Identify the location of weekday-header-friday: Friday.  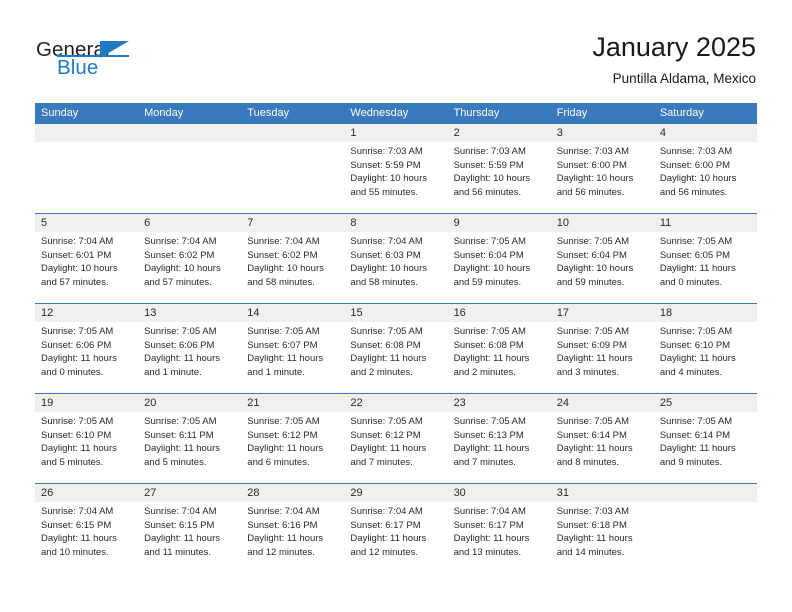
(572, 113).